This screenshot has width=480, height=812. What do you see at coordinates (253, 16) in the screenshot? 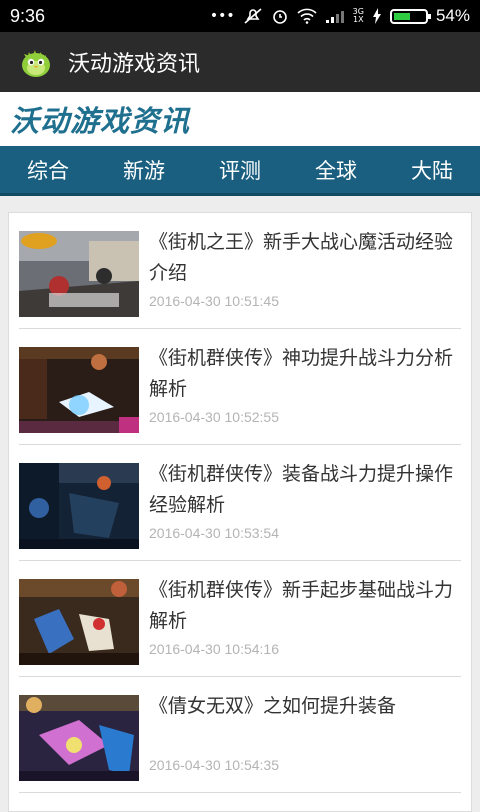
I see `mute-icon` at bounding box center [253, 16].